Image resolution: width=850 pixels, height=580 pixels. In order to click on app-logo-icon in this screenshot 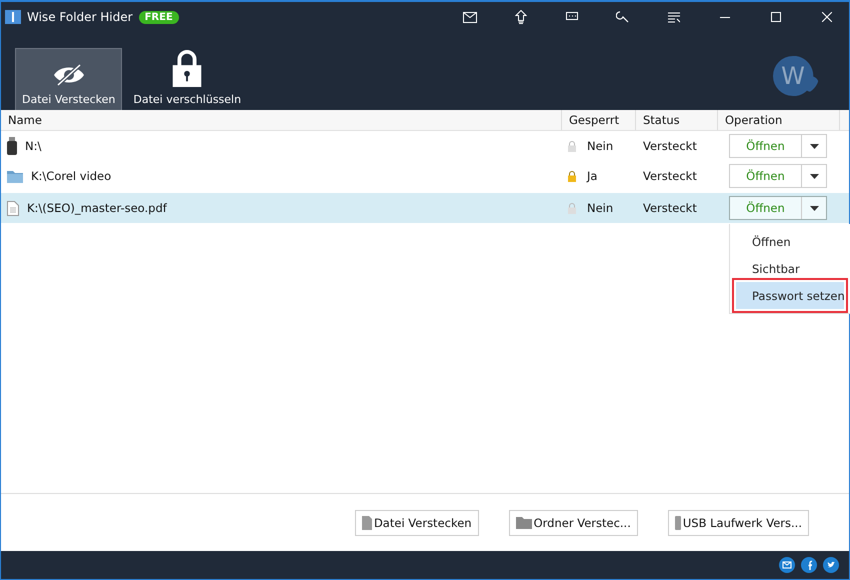, I will do `click(13, 17)`.